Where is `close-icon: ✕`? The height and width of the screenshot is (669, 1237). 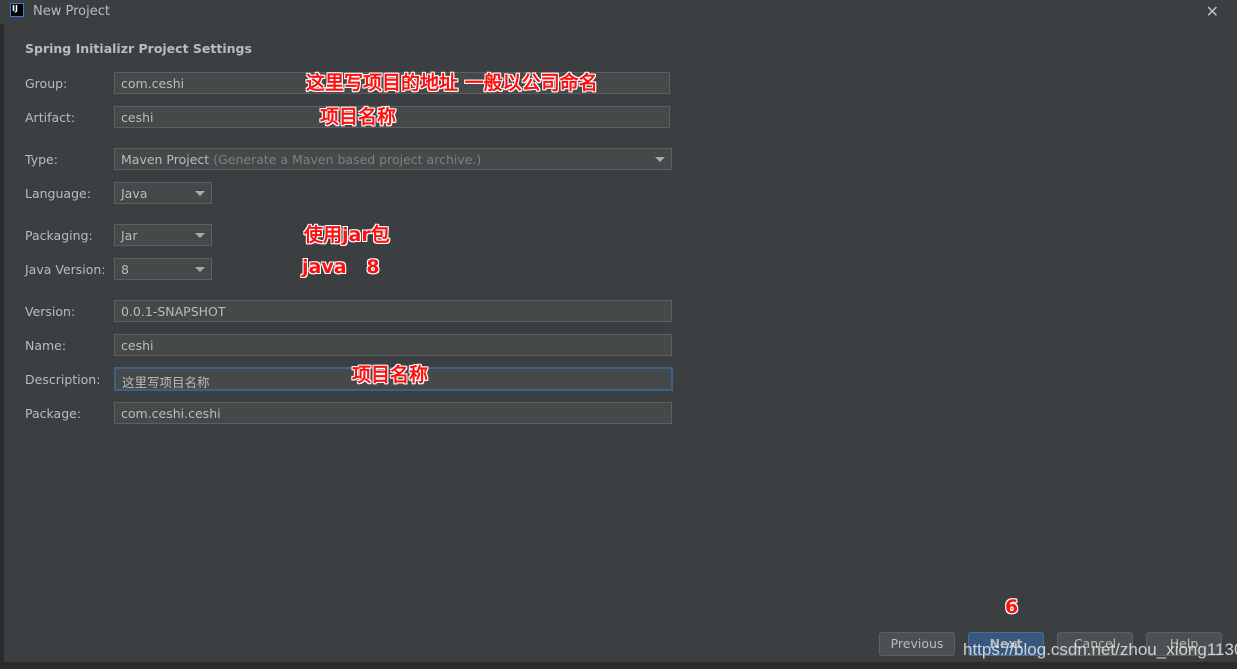 close-icon: ✕ is located at coordinates (1212, 11).